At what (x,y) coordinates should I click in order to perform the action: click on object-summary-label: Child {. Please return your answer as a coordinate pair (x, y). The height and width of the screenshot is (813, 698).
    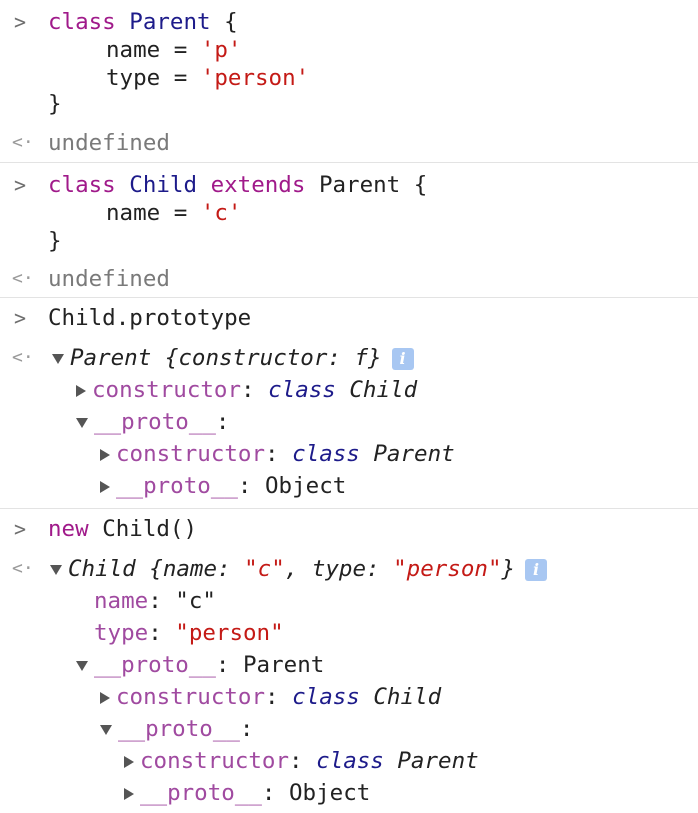
    Looking at the image, I should click on (115, 569).